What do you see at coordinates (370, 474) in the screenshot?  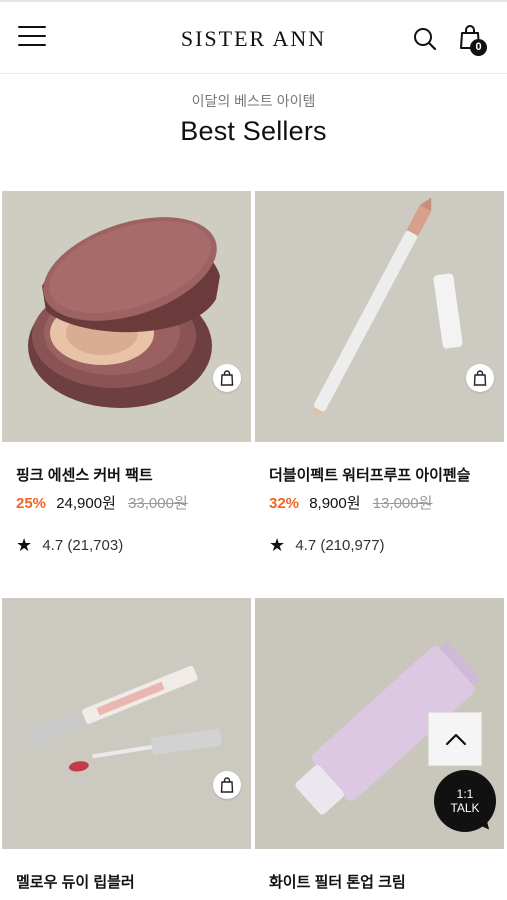 I see `product-name: 더블이펙트 워터프루프 아이펜슬` at bounding box center [370, 474].